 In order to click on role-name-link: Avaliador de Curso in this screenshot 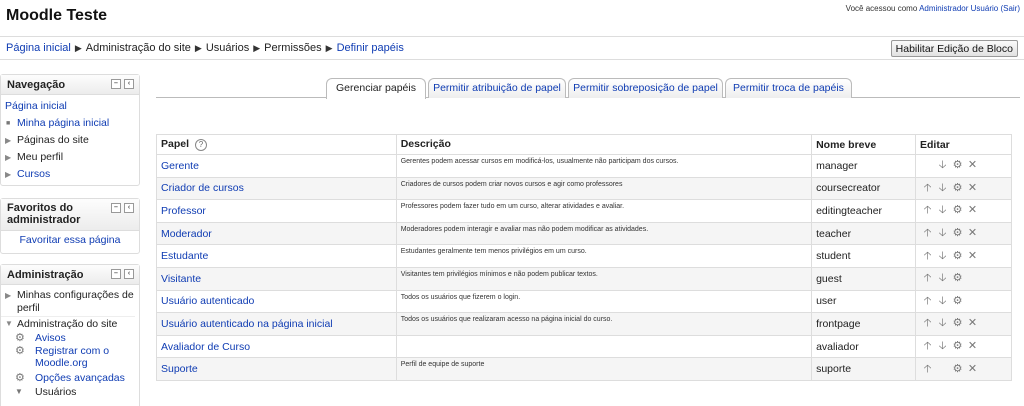, I will do `click(205, 347)`.